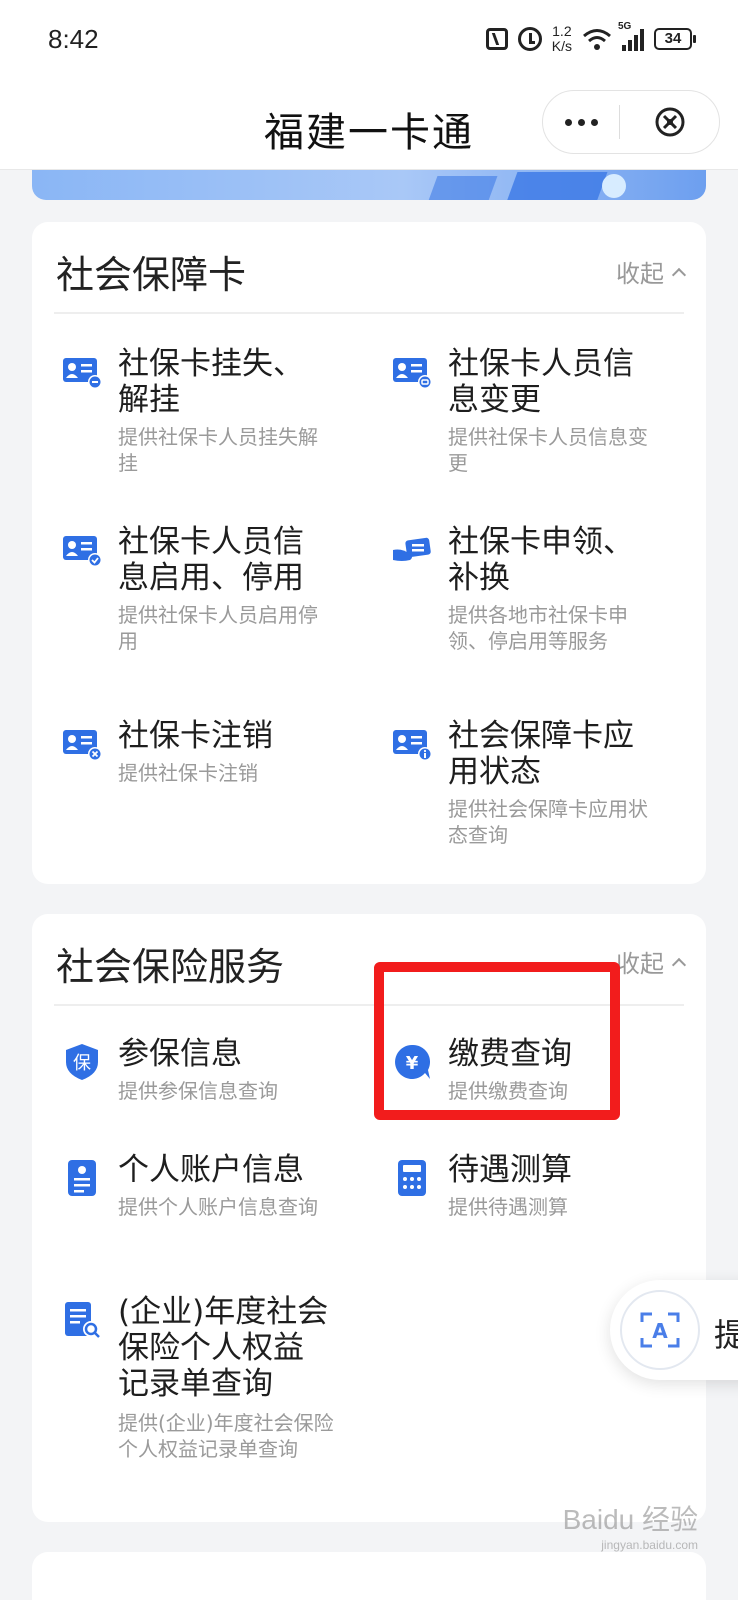  I want to click on item-description: 提供社保卡注销, so click(188, 773).